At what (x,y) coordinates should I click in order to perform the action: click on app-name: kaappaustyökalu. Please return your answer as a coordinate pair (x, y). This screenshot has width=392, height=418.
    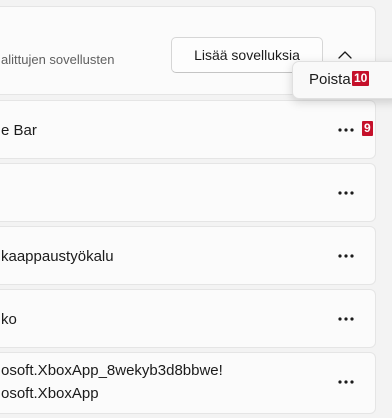
    Looking at the image, I should click on (57, 256).